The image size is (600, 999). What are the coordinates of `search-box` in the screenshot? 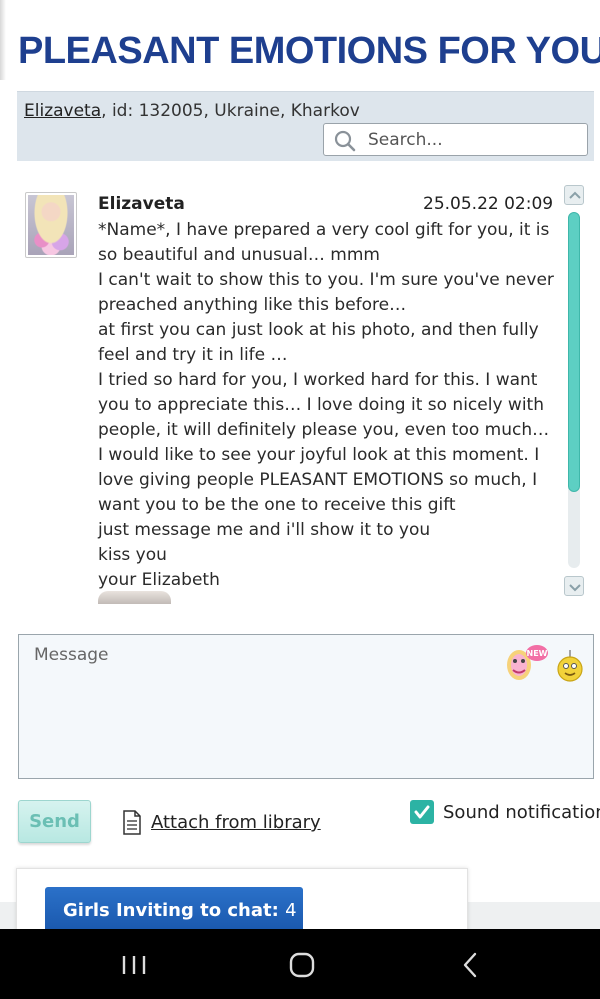 It's located at (455, 139).